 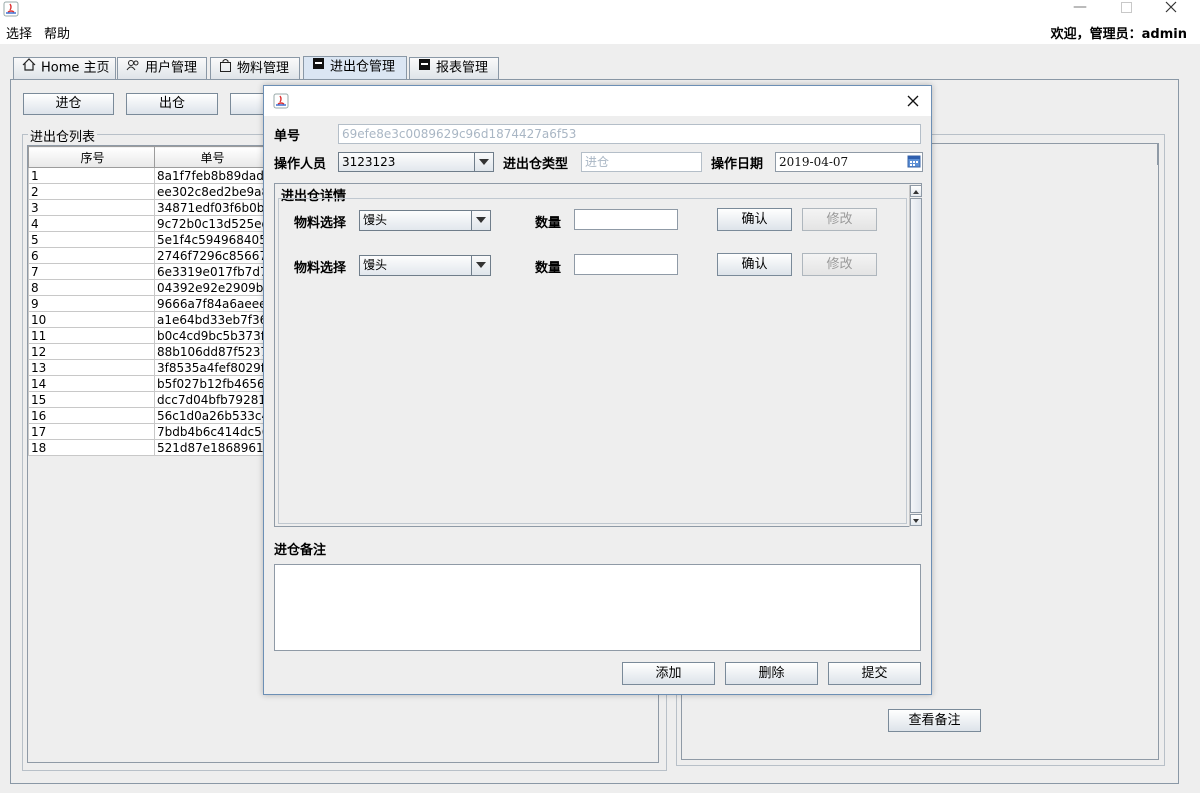 I want to click on operation-date-field: 2019-04-07, so click(x=849, y=162).